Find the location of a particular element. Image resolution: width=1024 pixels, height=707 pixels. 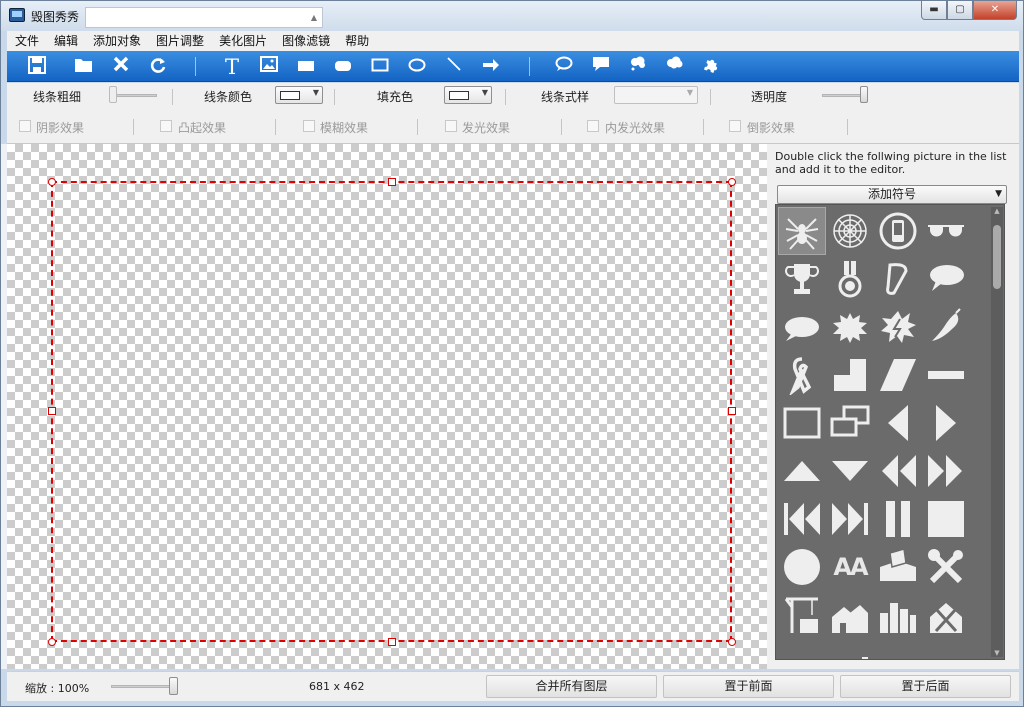

open-folder-icon is located at coordinates (84, 67).